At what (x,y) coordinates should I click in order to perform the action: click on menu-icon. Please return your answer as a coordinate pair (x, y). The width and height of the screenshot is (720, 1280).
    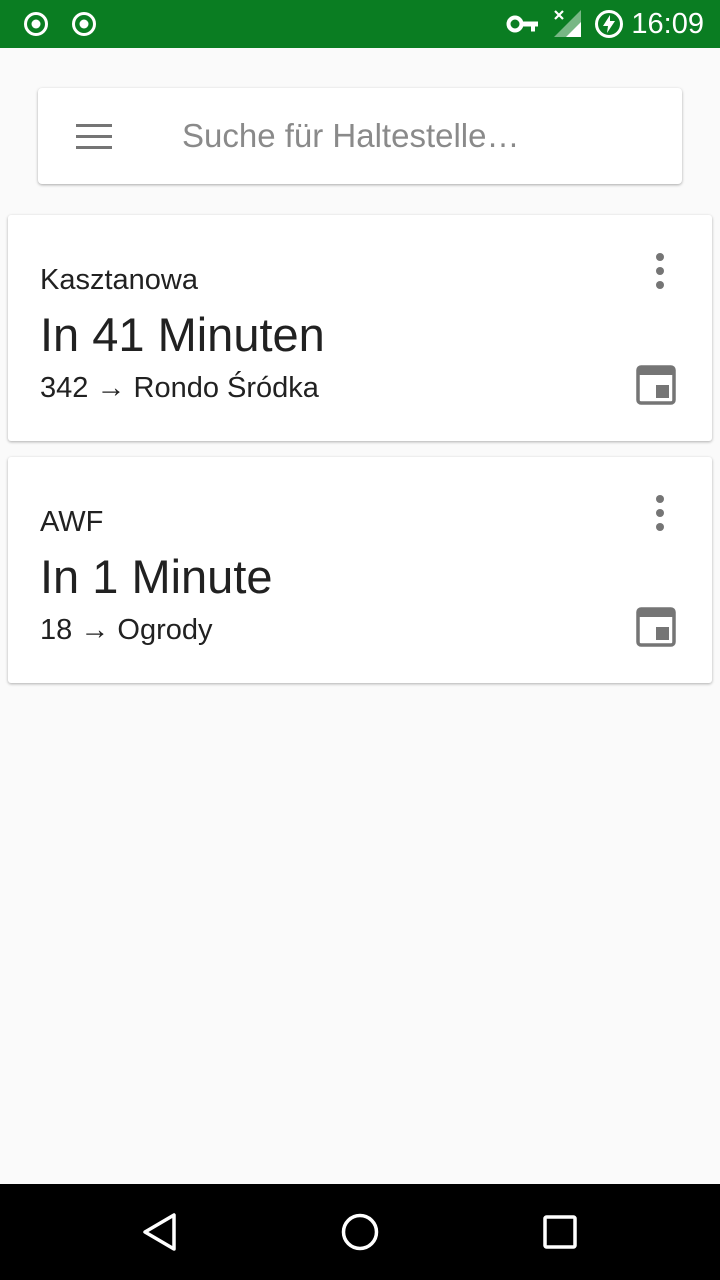
    Looking at the image, I should click on (94, 137).